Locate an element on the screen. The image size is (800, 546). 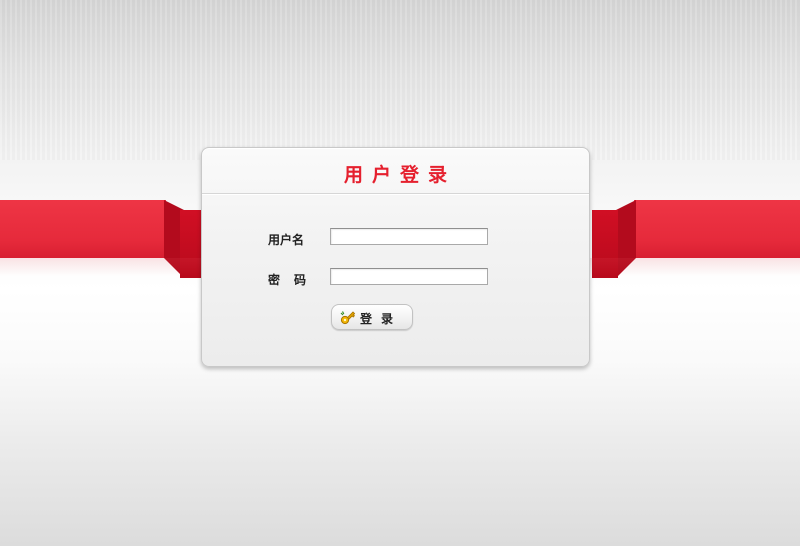
password-row: 密码 is located at coordinates (395, 279).